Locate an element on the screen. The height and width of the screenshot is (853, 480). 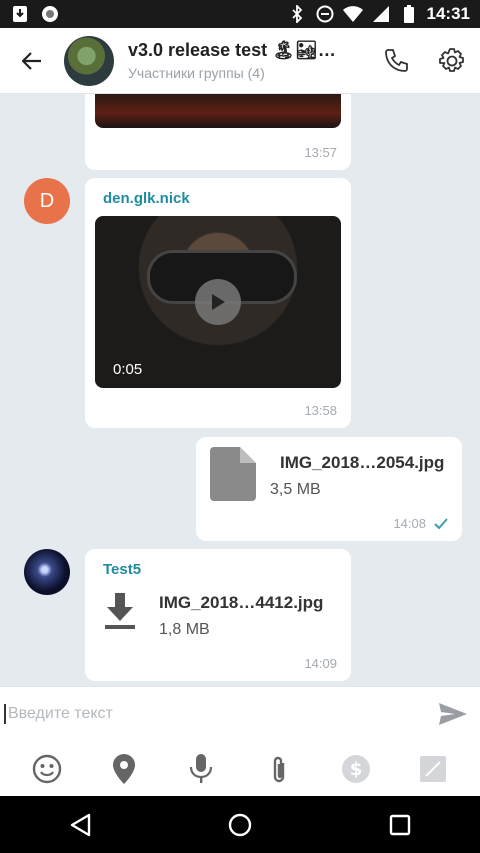
circle-home-icon is located at coordinates (240, 824).